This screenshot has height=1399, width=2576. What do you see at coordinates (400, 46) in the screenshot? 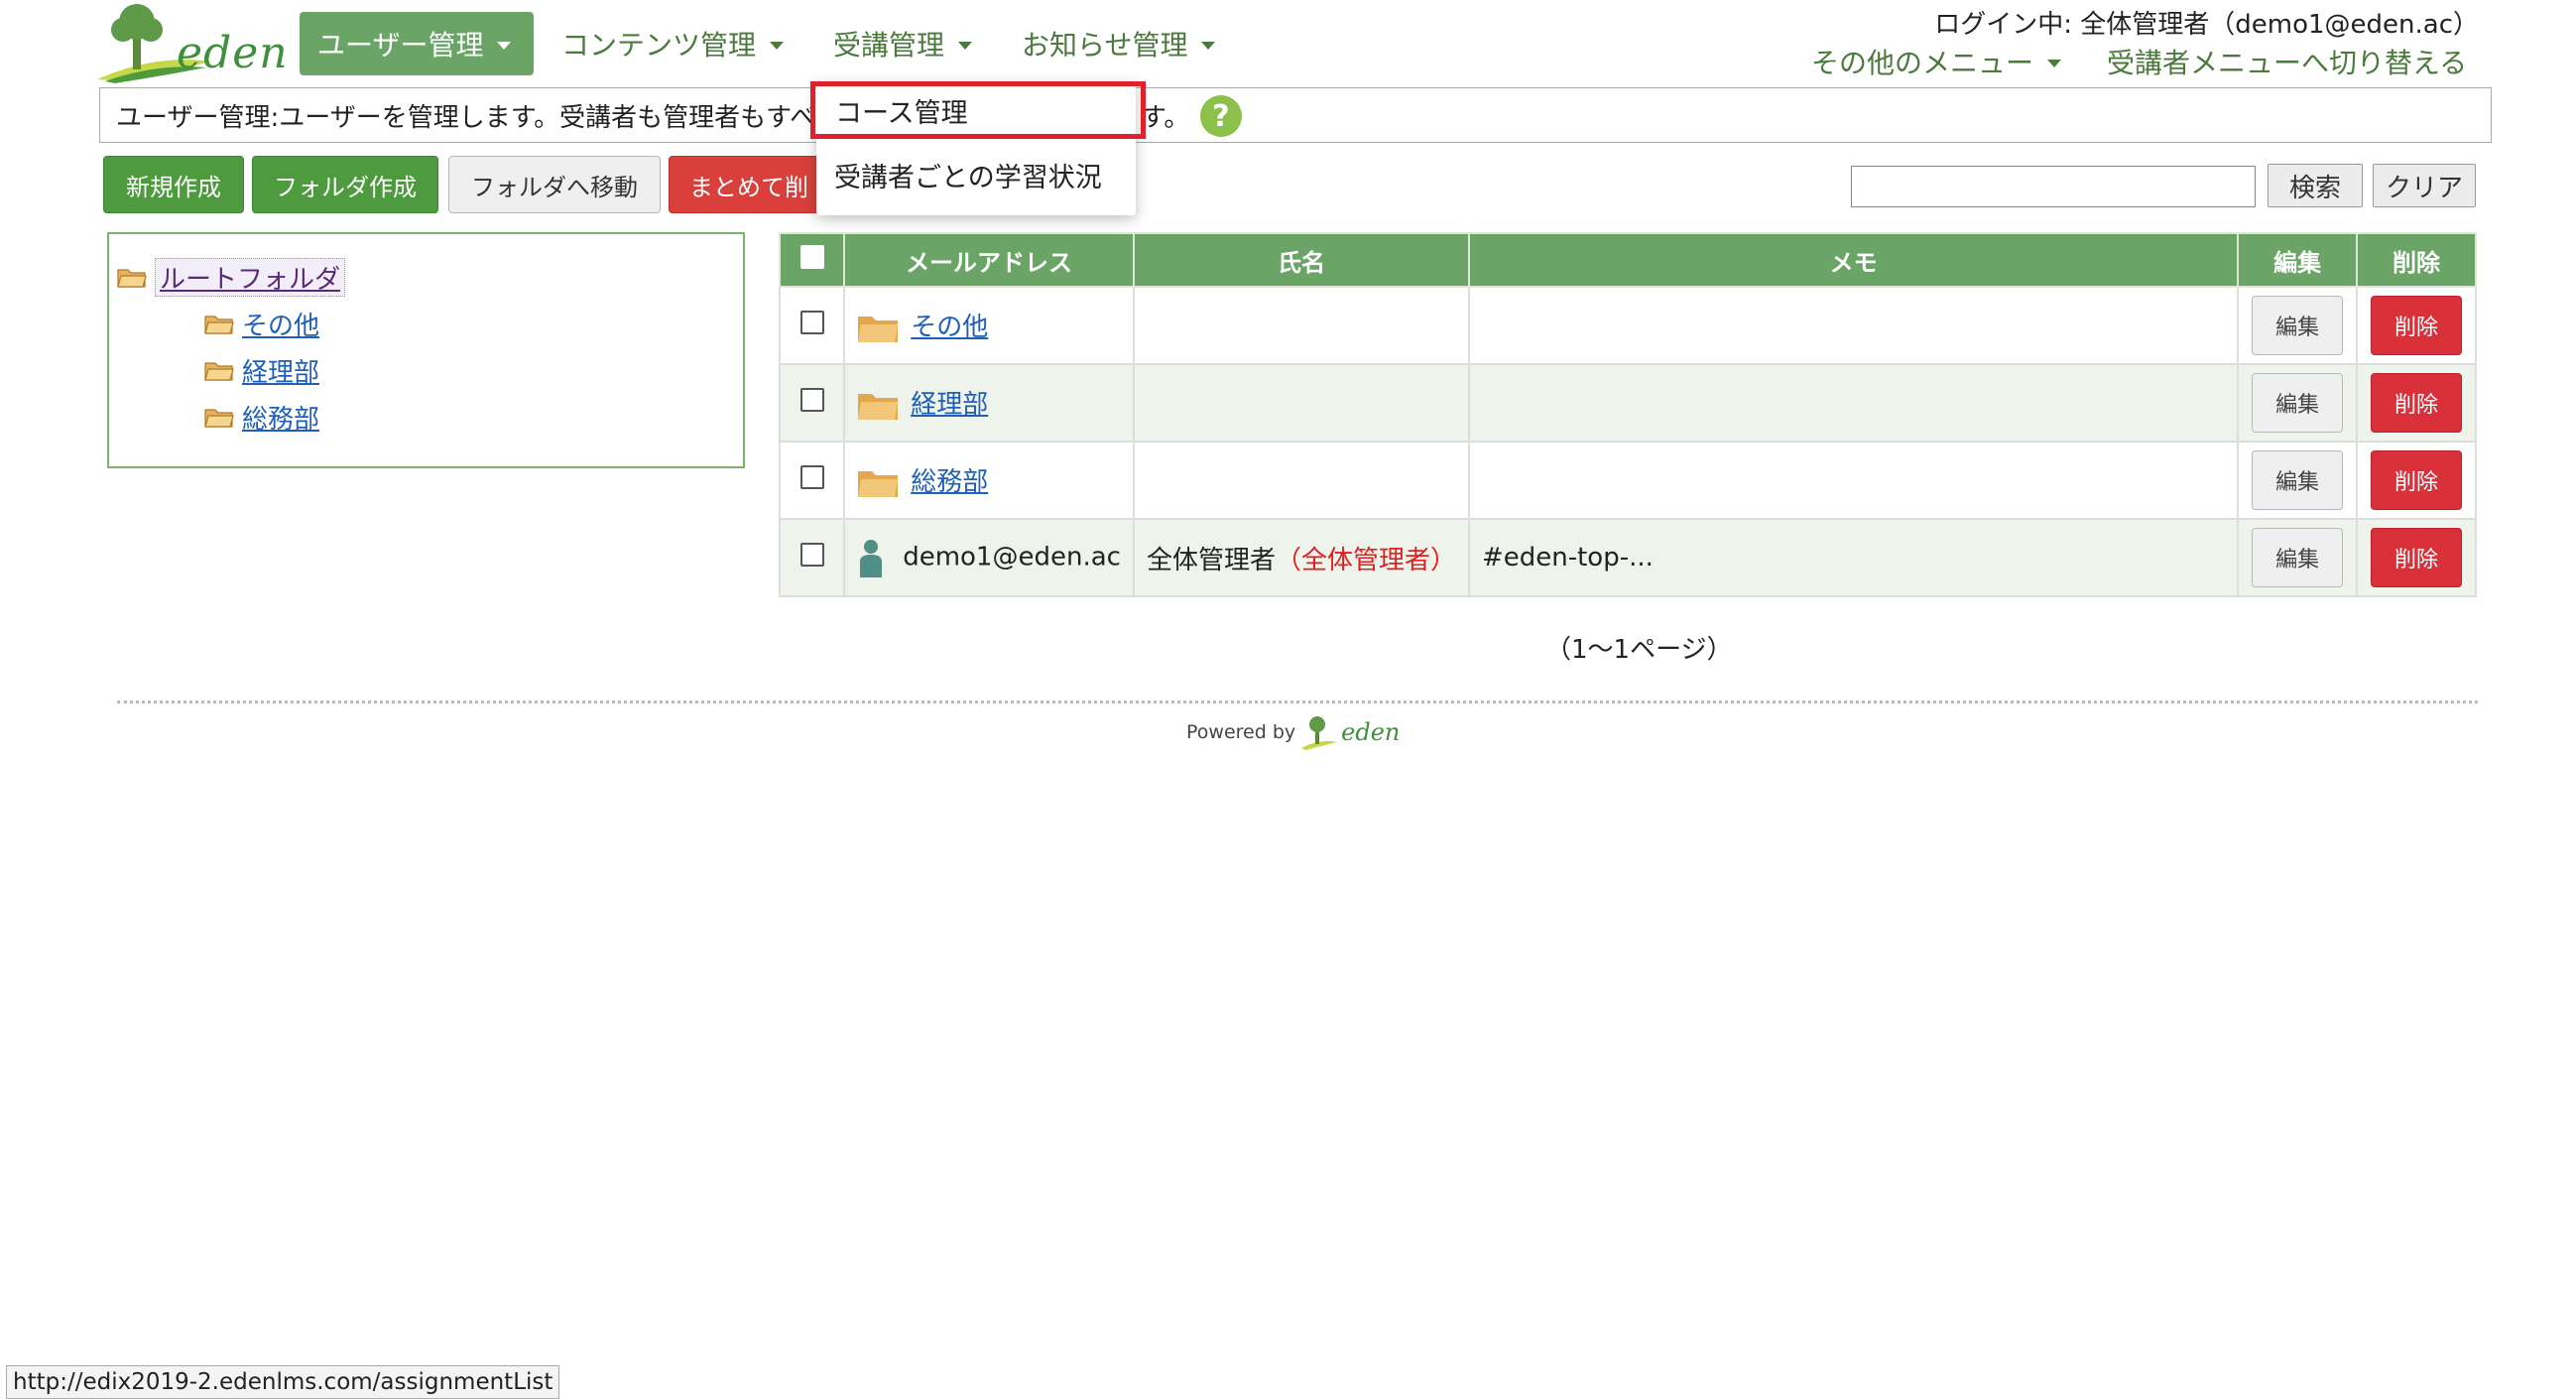
I see `nav-label: ユーザー管理` at bounding box center [400, 46].